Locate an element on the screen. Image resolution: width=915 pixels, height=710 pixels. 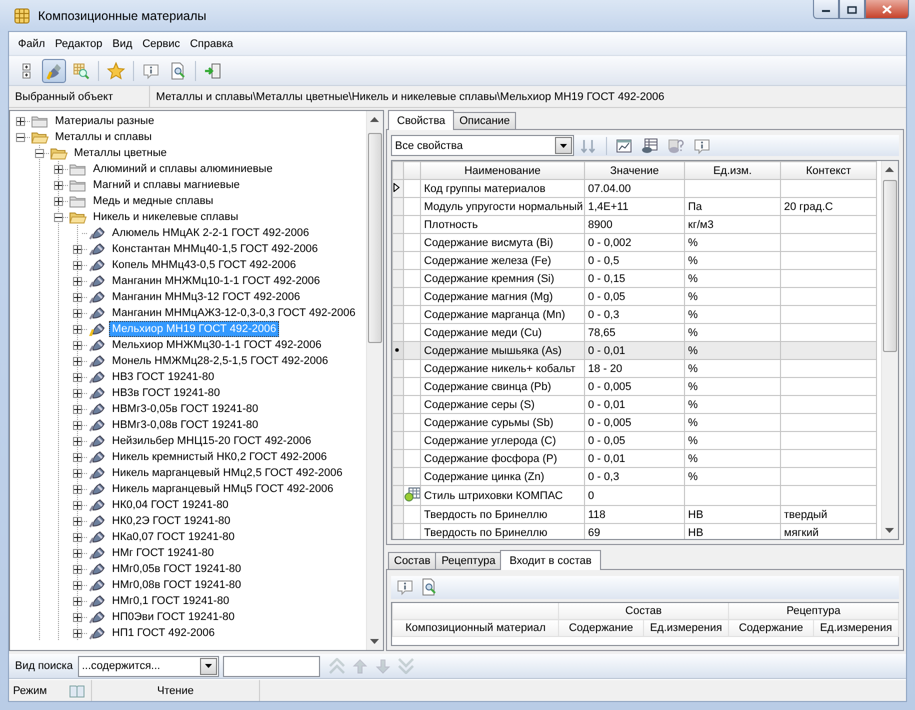
column-header: Контекст is located at coordinates (828, 171).